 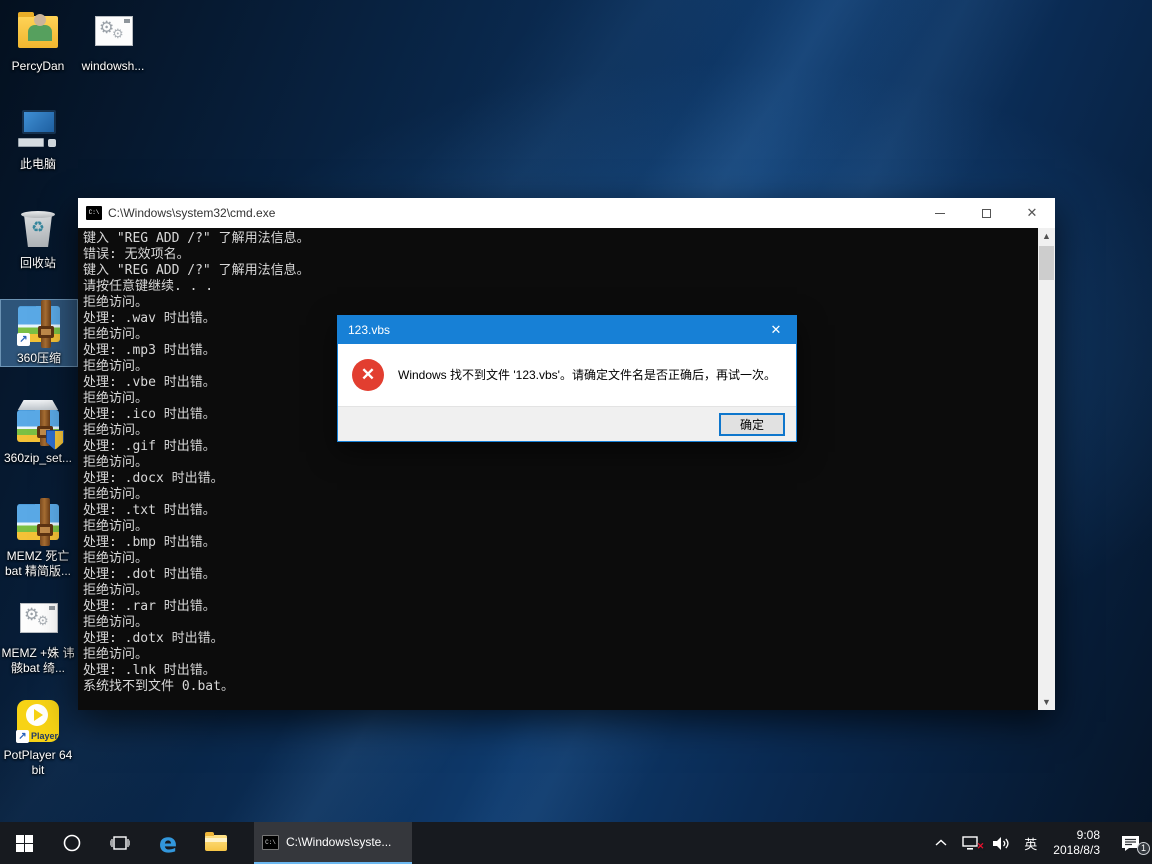 What do you see at coordinates (37, 263) in the screenshot?
I see `desktop-icon-label: 回收站` at bounding box center [37, 263].